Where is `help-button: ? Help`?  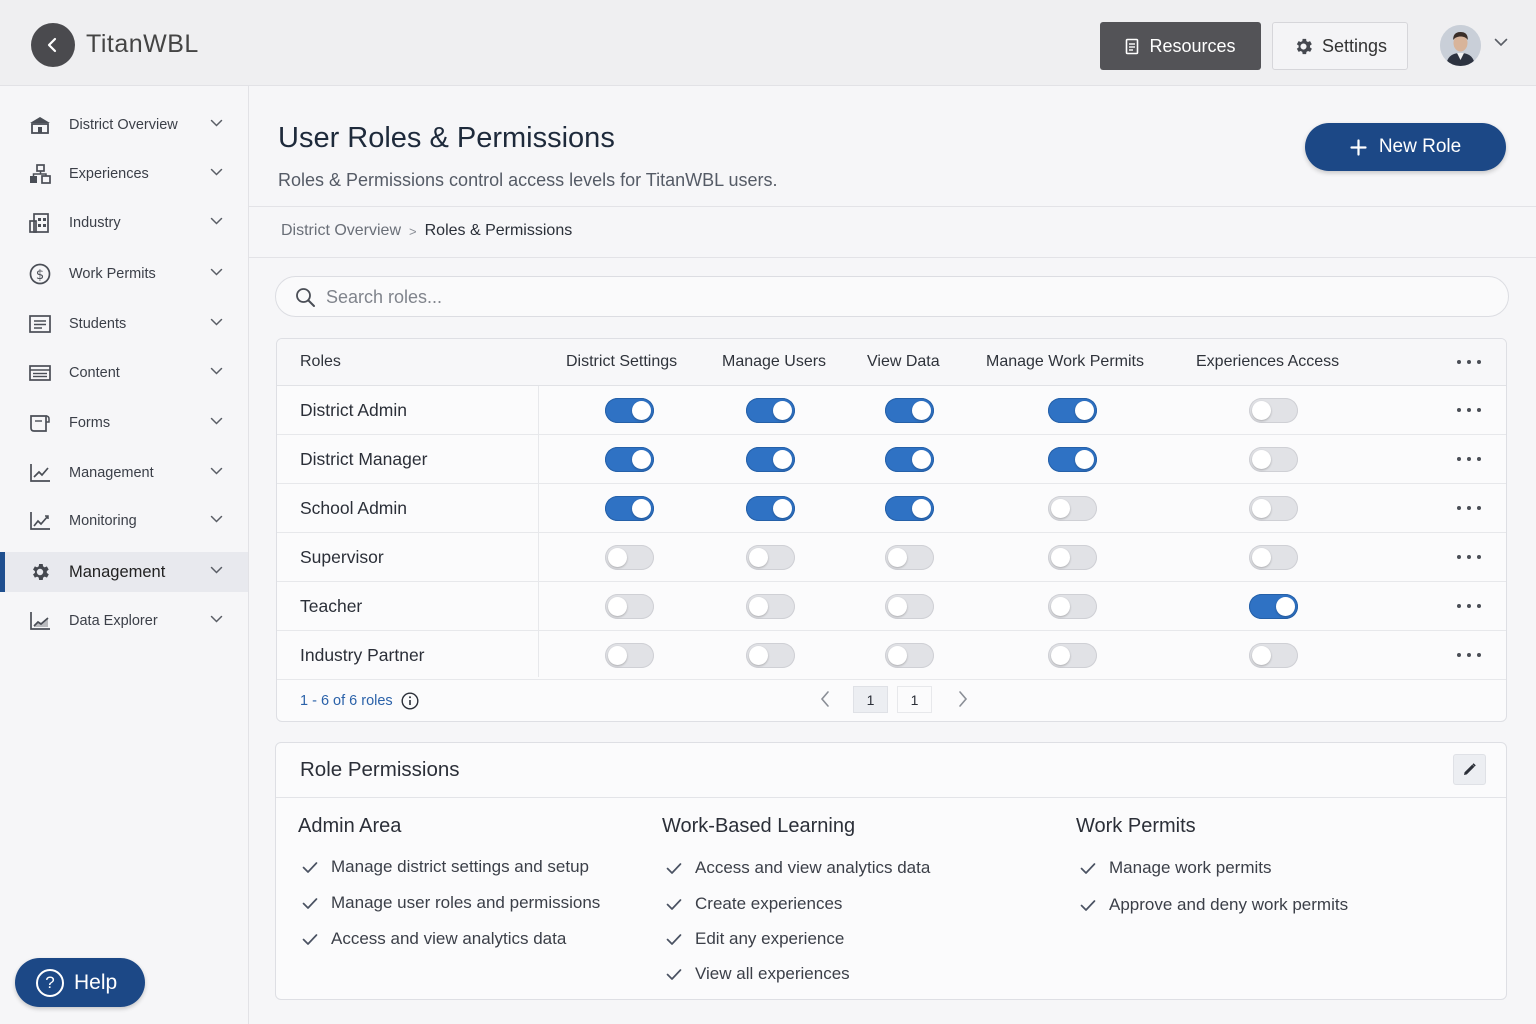 help-button: ? Help is located at coordinates (80, 982).